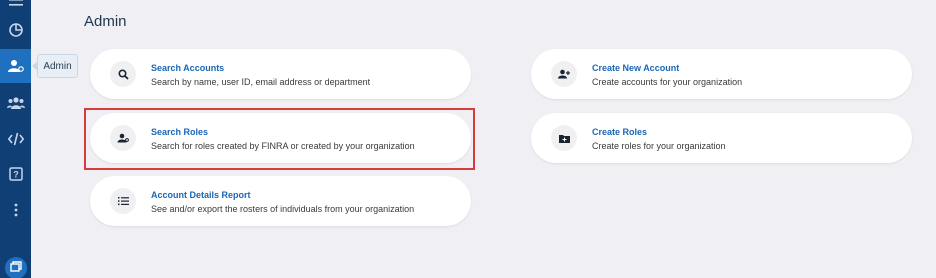 The width and height of the screenshot is (936, 278). What do you see at coordinates (123, 74) in the screenshot?
I see `search-icon` at bounding box center [123, 74].